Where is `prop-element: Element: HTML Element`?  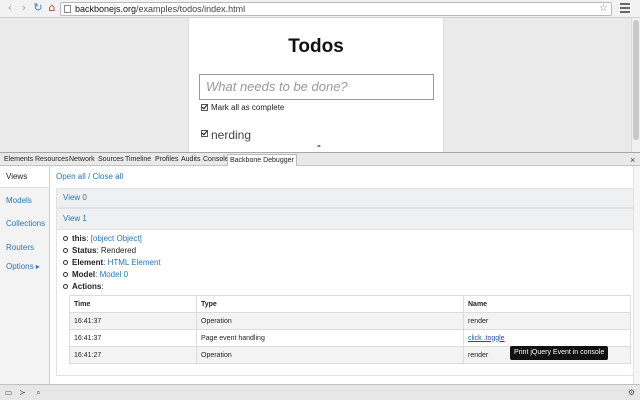
prop-element: Element: HTML Element is located at coordinates (112, 262).